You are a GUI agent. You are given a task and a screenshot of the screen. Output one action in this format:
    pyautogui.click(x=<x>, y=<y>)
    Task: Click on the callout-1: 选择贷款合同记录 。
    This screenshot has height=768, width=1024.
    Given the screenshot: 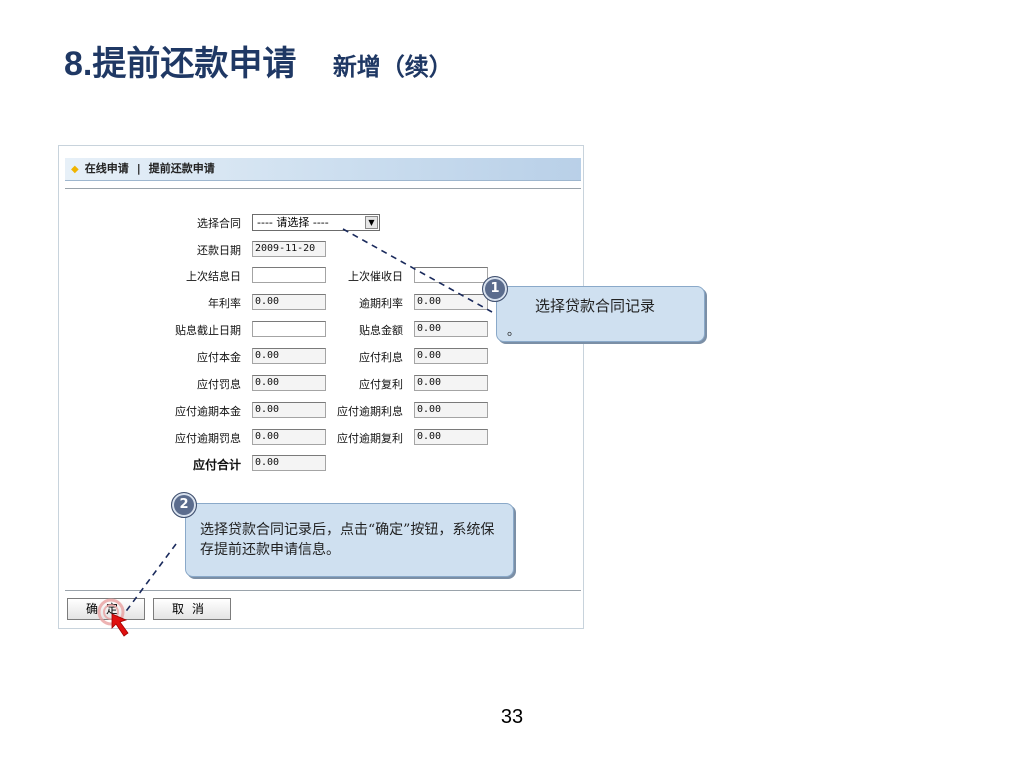 What is the action you would take?
    pyautogui.click(x=600, y=314)
    